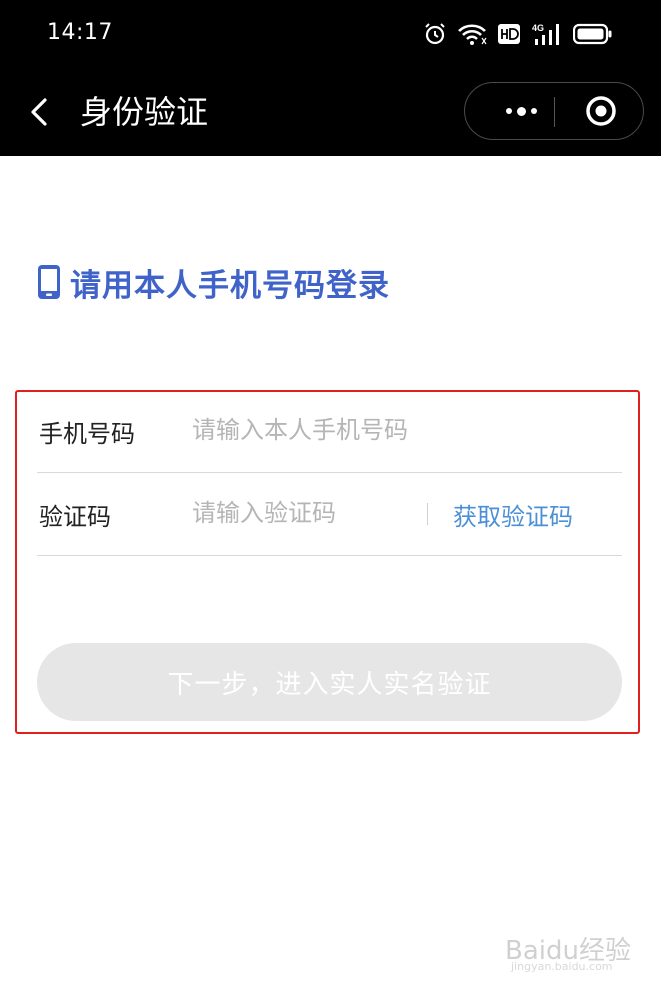  What do you see at coordinates (545, 34) in the screenshot?
I see `signal-icon: 4G` at bounding box center [545, 34].